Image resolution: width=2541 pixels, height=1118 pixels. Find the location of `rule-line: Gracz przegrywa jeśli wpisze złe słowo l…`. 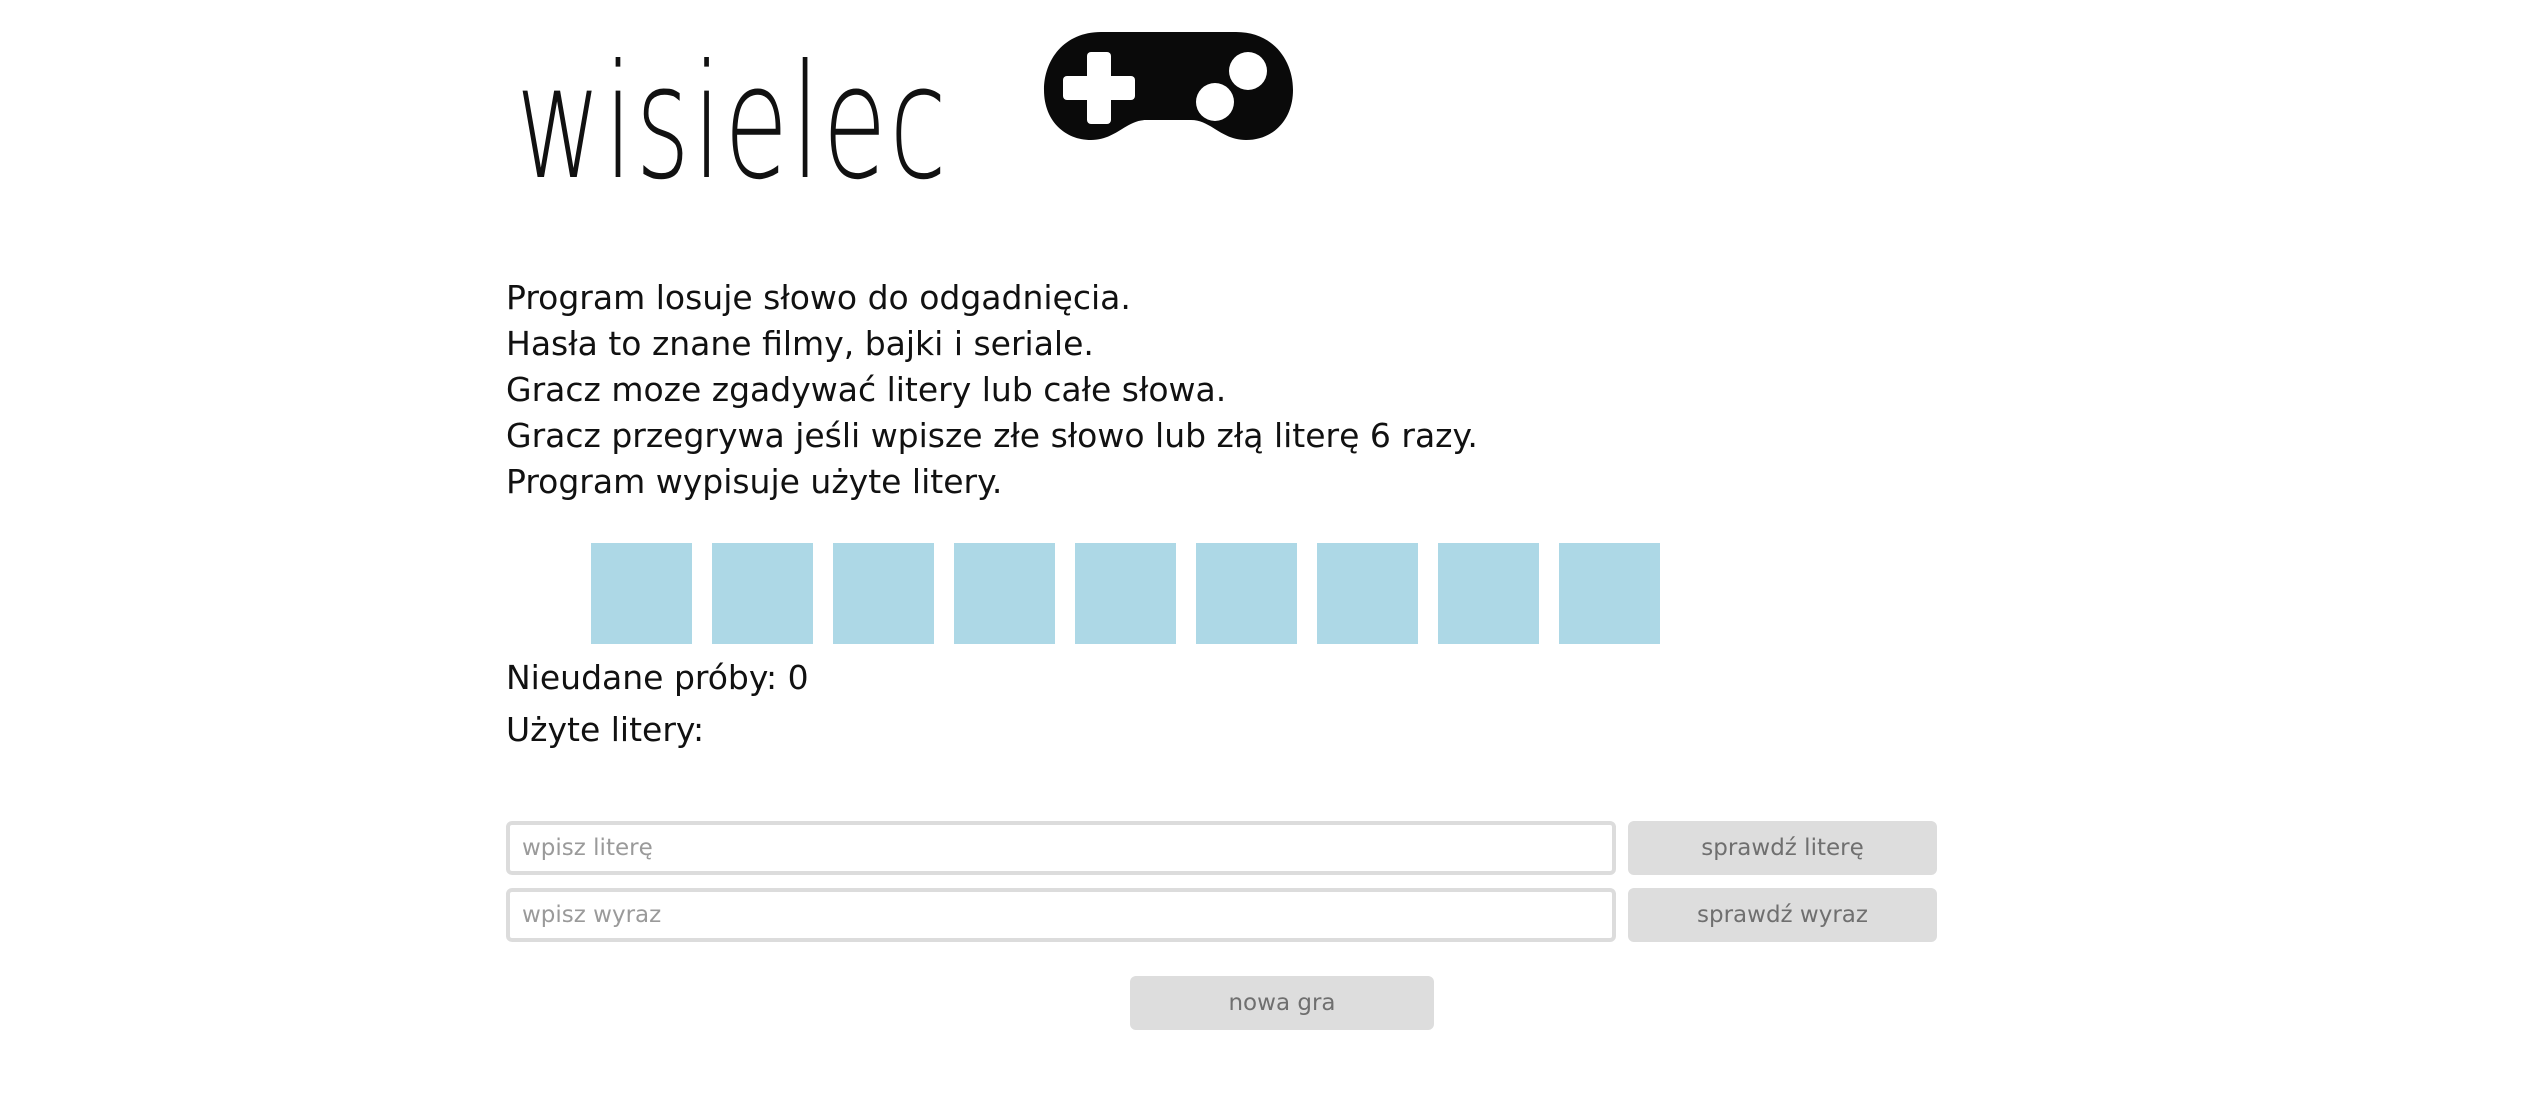

rule-line: Gracz przegrywa jeśli wpisze złe słowo l… is located at coordinates (992, 435).